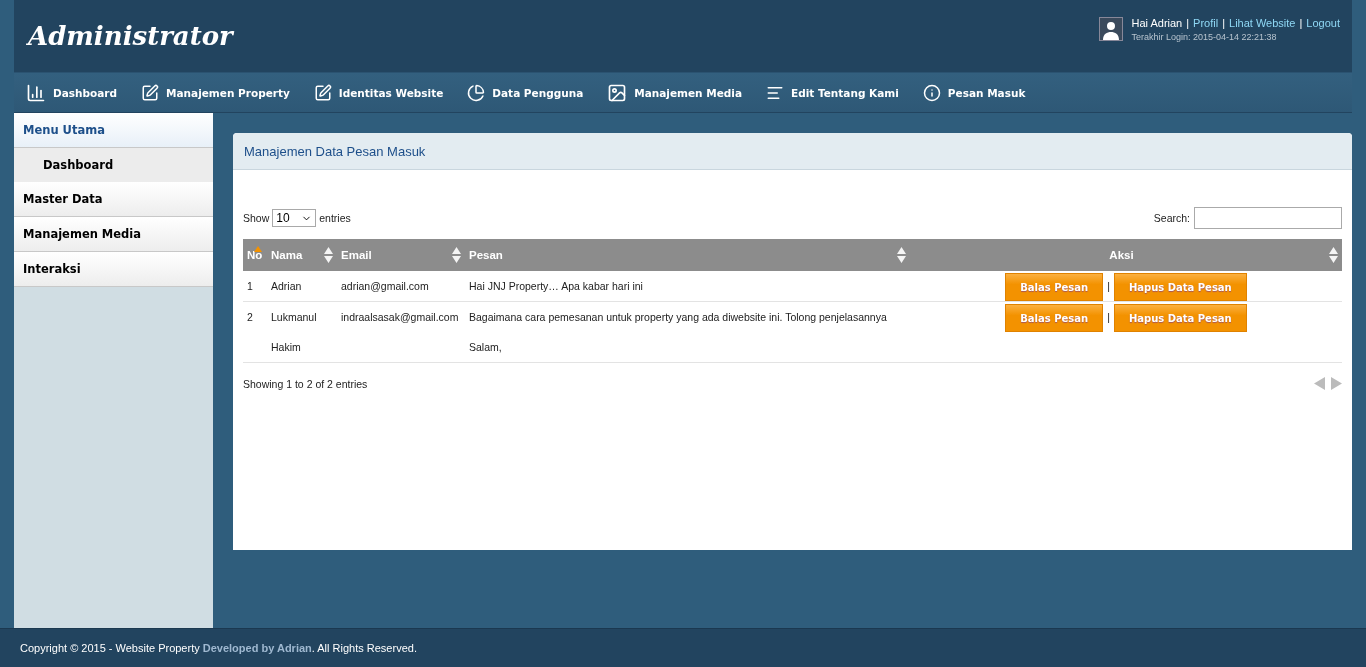 The width and height of the screenshot is (1366, 667). Describe the element at coordinates (1171, 218) in the screenshot. I see `search-label: Search:` at that location.